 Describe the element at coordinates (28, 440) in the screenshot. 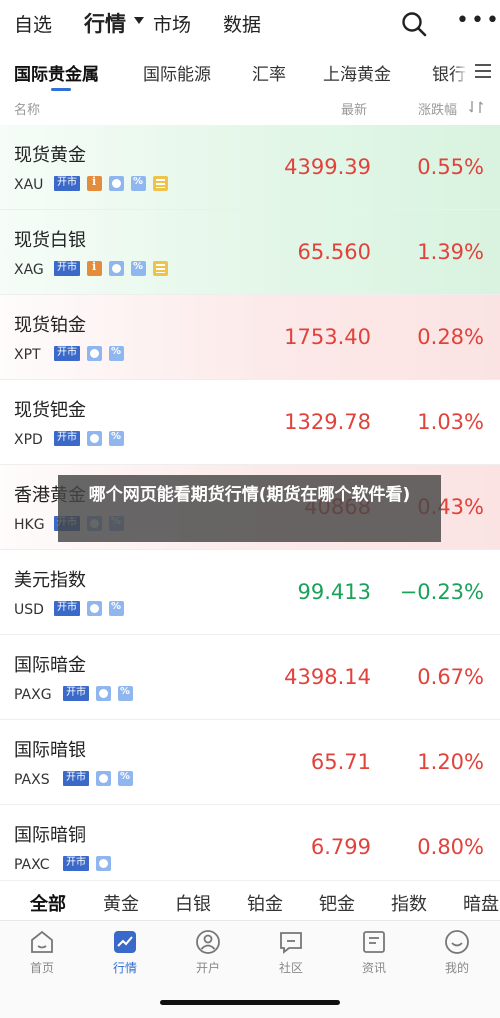

I see `instrument-code: XPD` at that location.